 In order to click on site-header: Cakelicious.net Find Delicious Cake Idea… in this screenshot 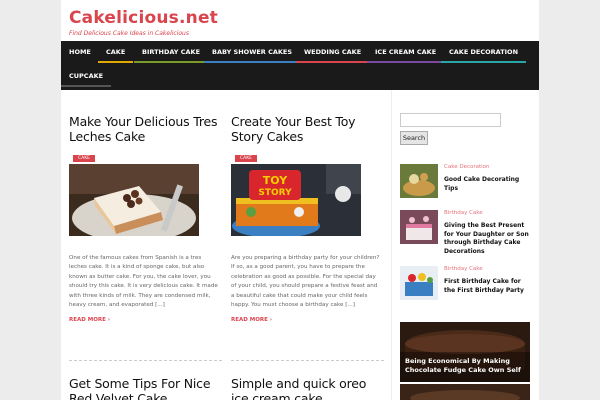, I will do `click(300, 20)`.